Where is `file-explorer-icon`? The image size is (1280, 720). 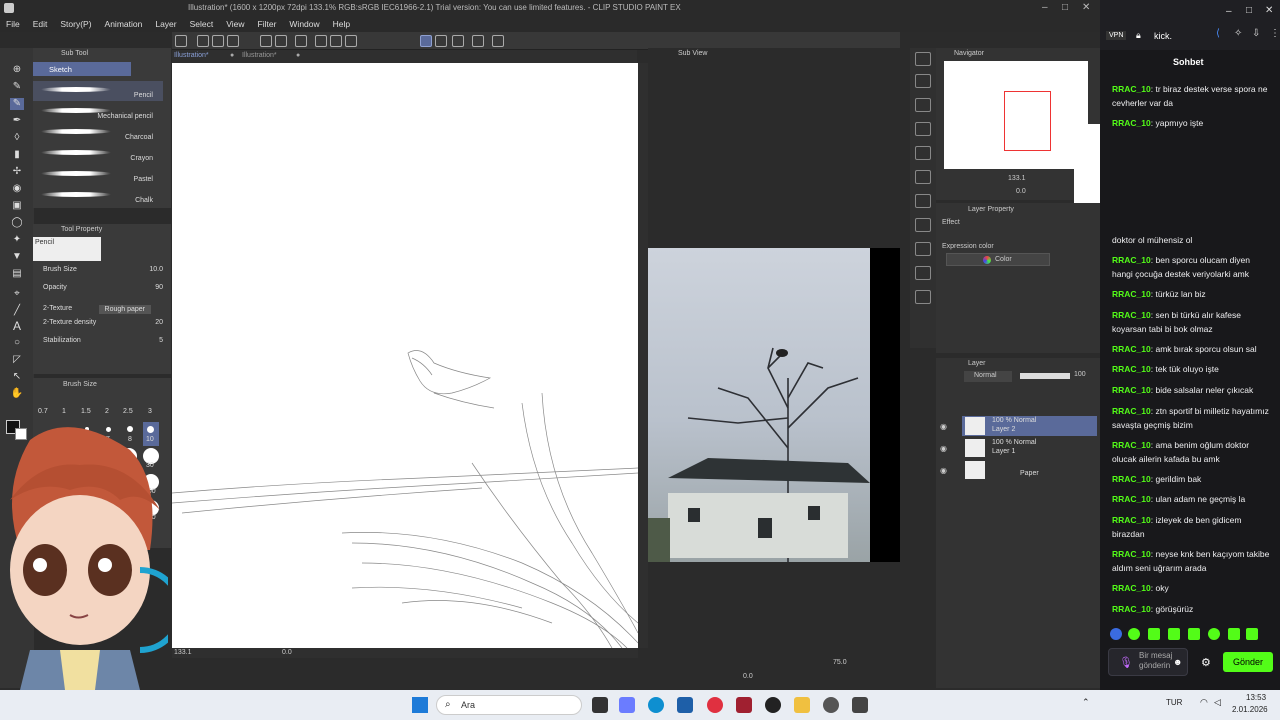
file-explorer-icon is located at coordinates (802, 705).